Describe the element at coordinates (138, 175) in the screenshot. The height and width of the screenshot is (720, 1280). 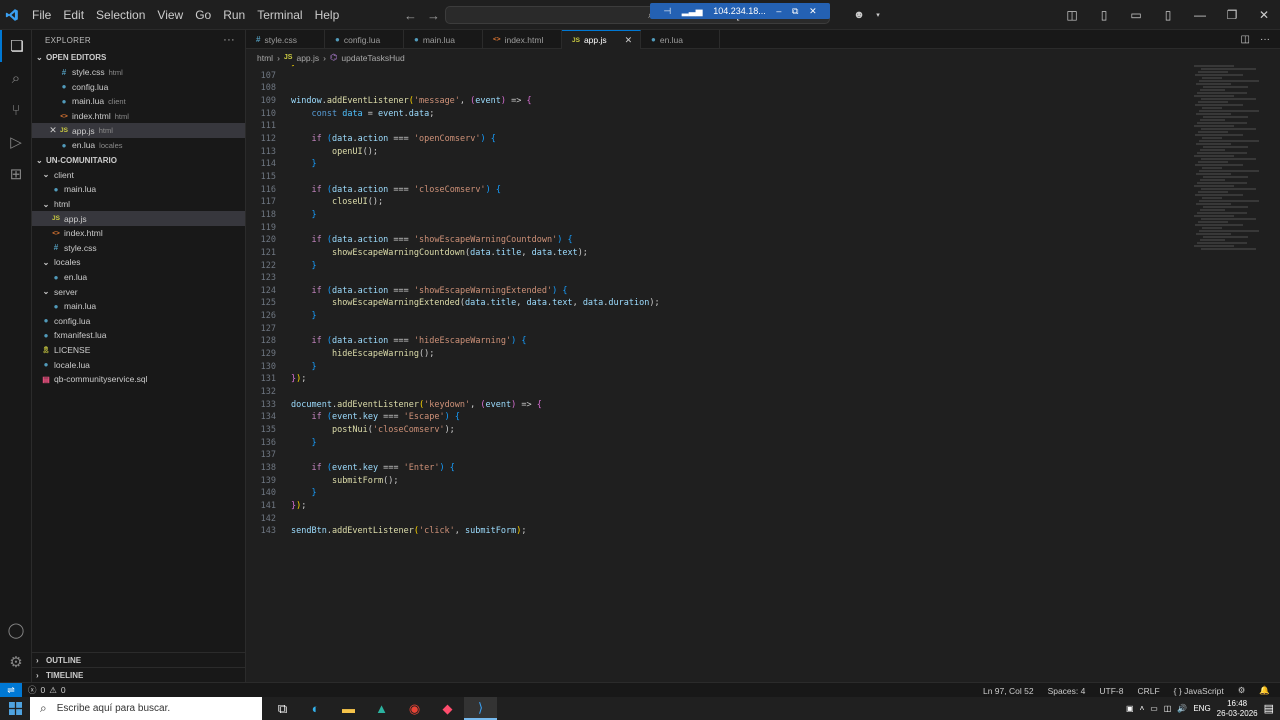
I see `folder-item: ⌄ client` at that location.